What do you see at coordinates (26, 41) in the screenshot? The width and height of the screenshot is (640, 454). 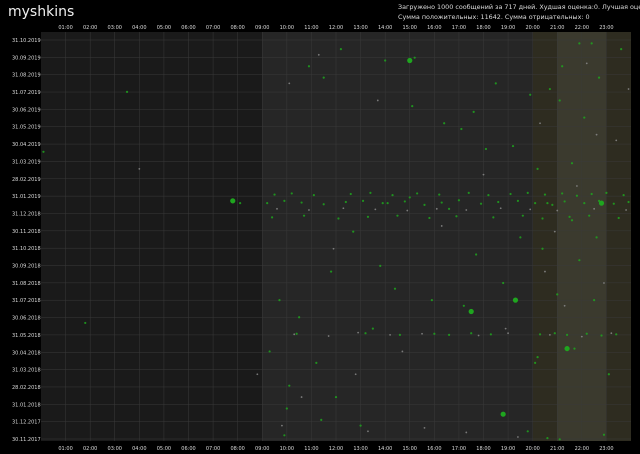 I see `y-tick-label: 31.10.2019` at bounding box center [26, 41].